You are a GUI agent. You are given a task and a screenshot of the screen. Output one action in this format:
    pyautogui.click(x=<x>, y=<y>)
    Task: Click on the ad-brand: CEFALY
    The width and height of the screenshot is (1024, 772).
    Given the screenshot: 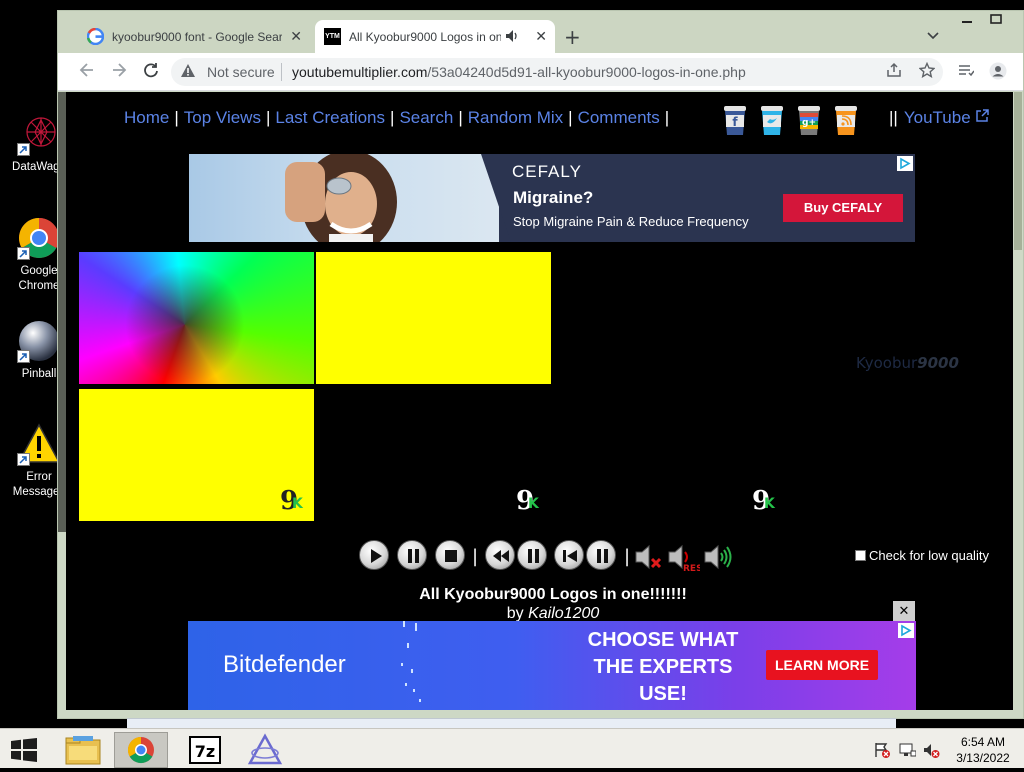 What is the action you would take?
    pyautogui.click(x=547, y=171)
    